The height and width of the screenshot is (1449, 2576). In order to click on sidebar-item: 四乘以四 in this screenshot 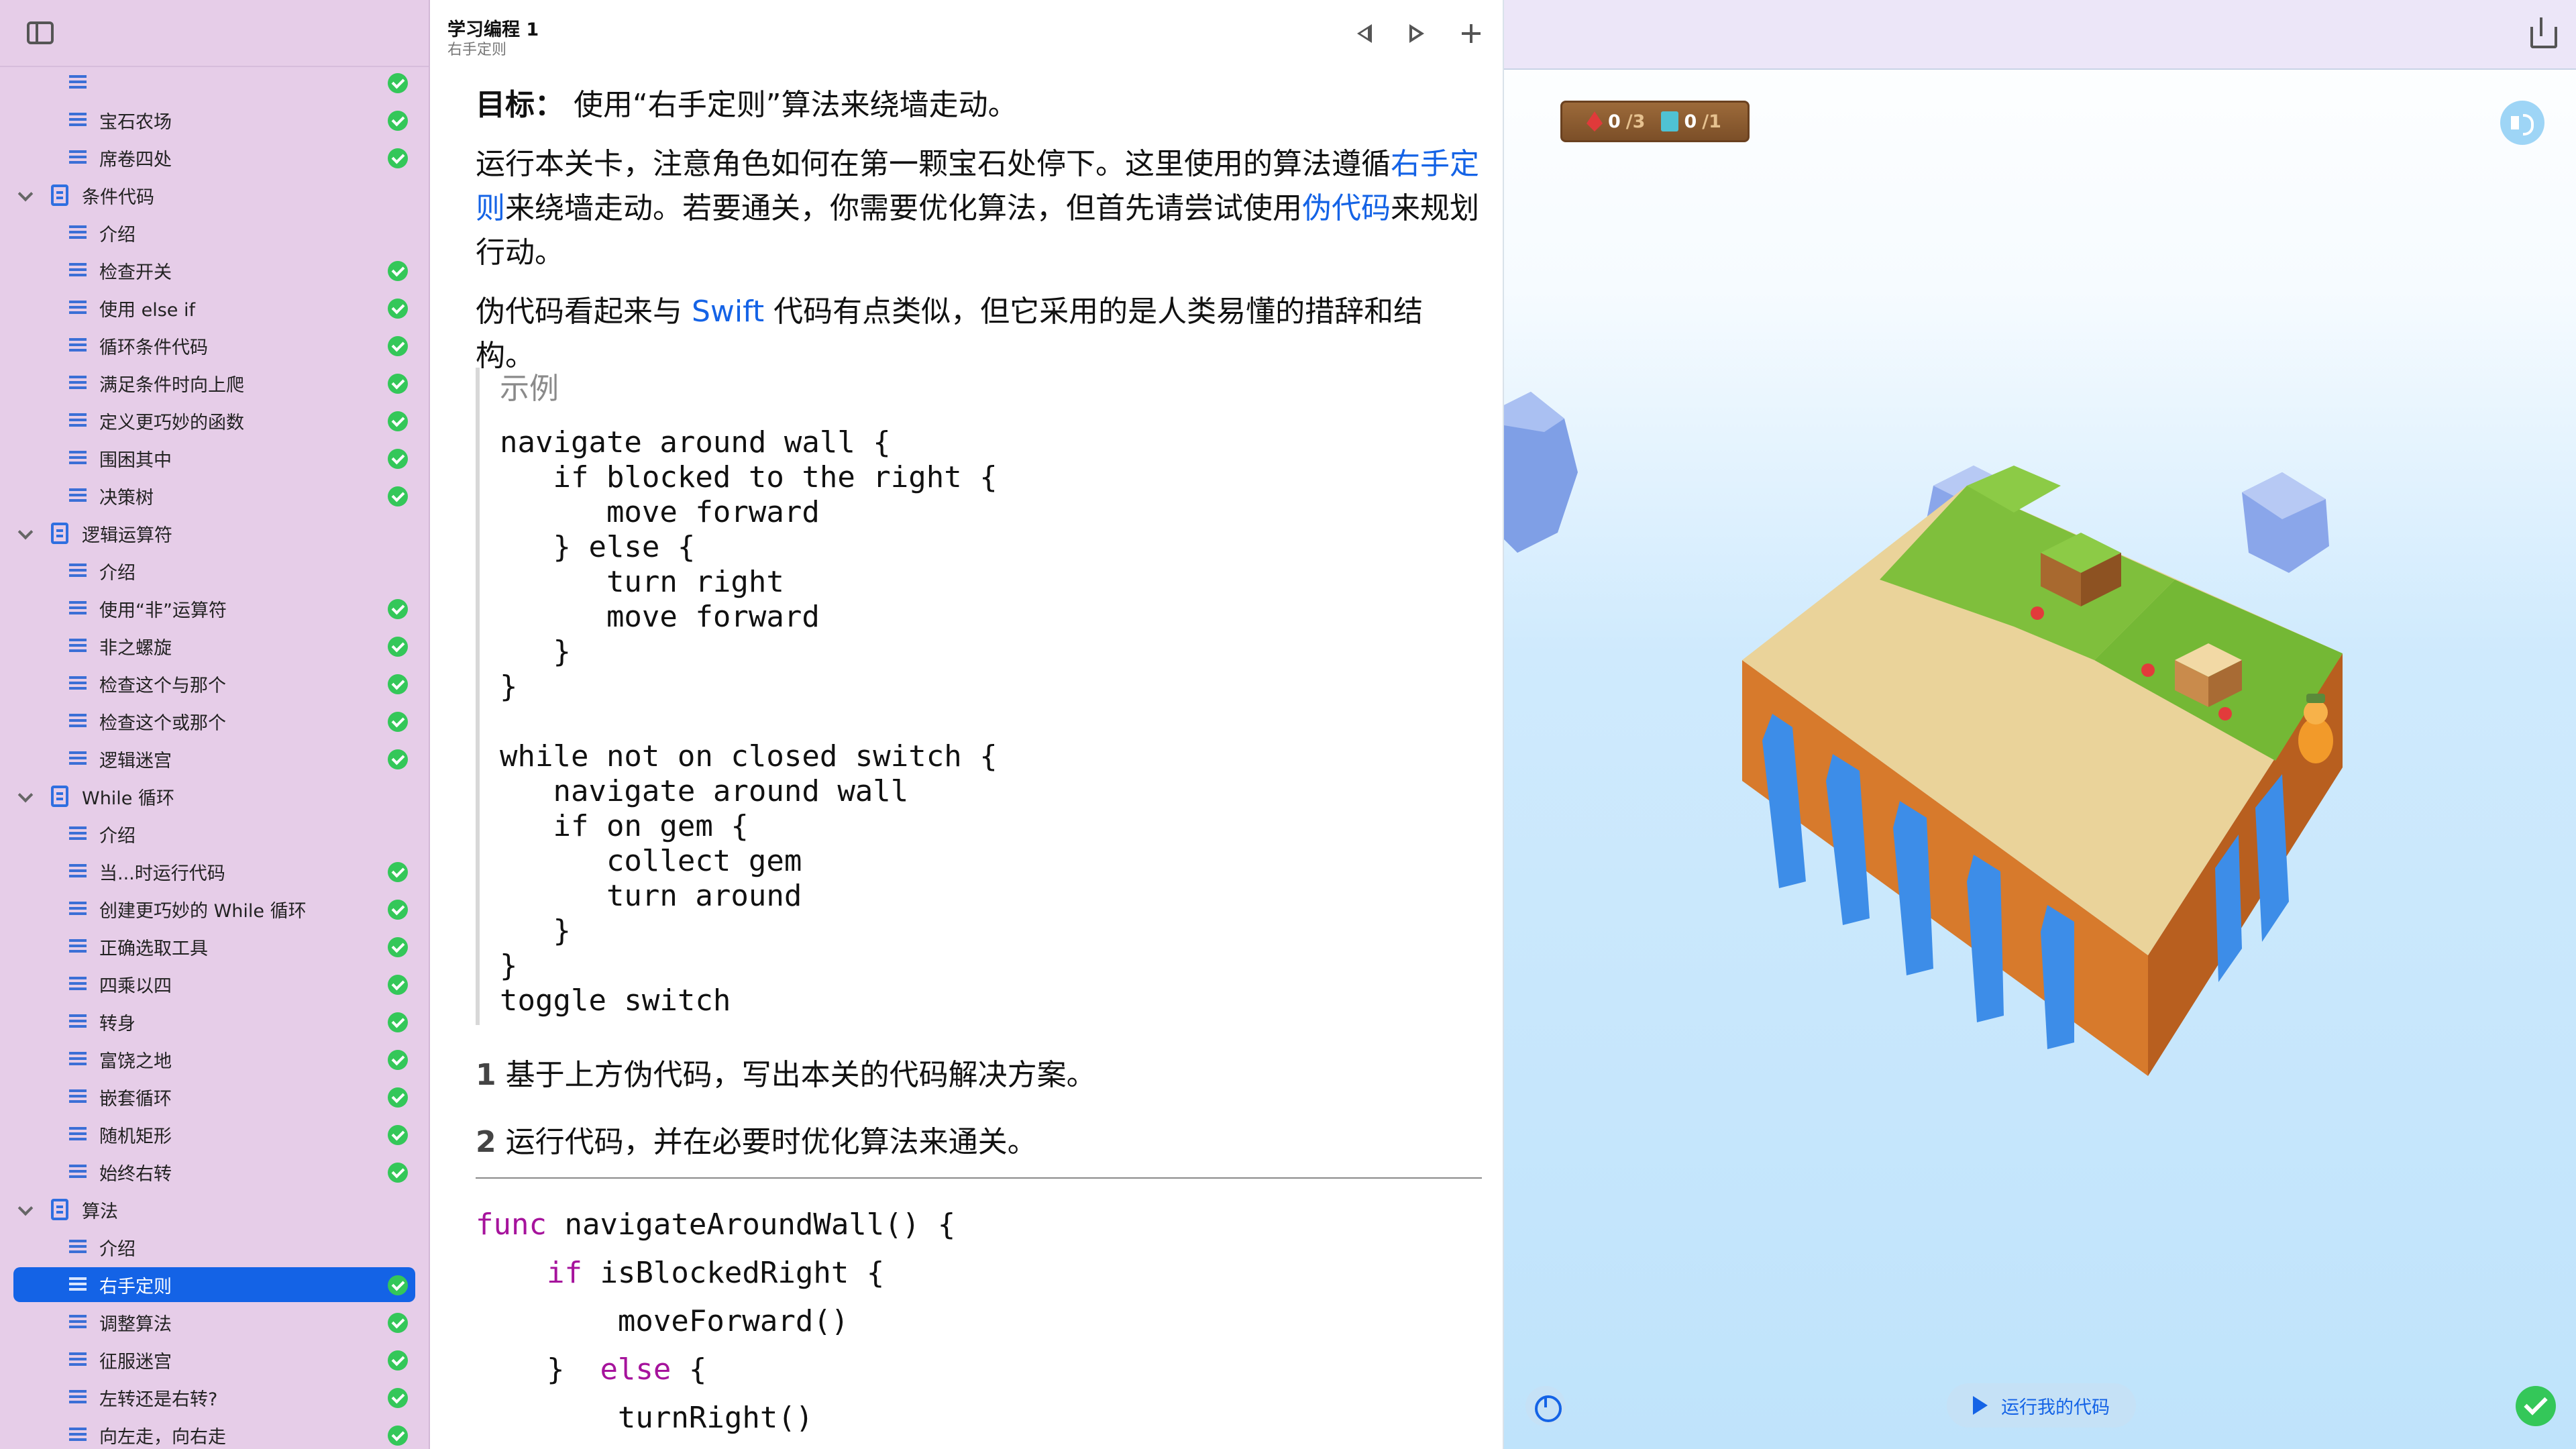, I will do `click(214, 984)`.